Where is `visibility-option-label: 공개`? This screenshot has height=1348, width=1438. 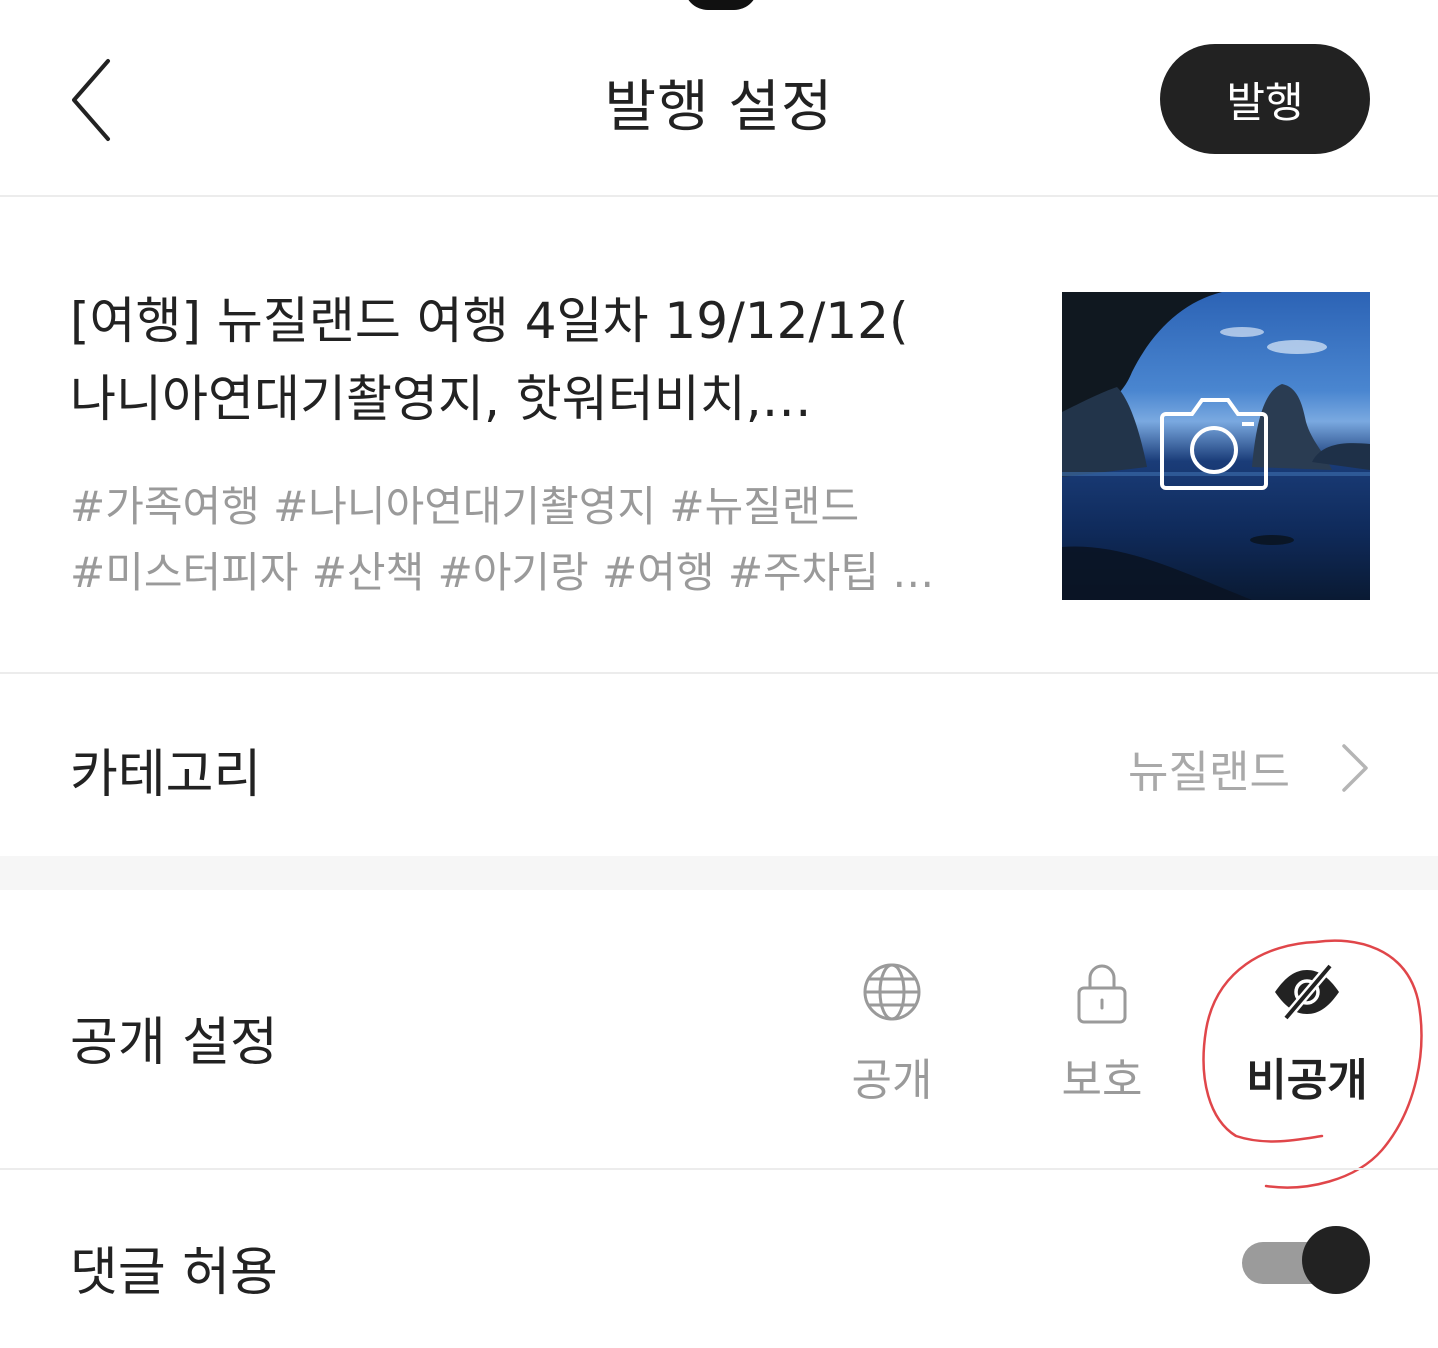
visibility-option-label: 공개 is located at coordinates (892, 1080).